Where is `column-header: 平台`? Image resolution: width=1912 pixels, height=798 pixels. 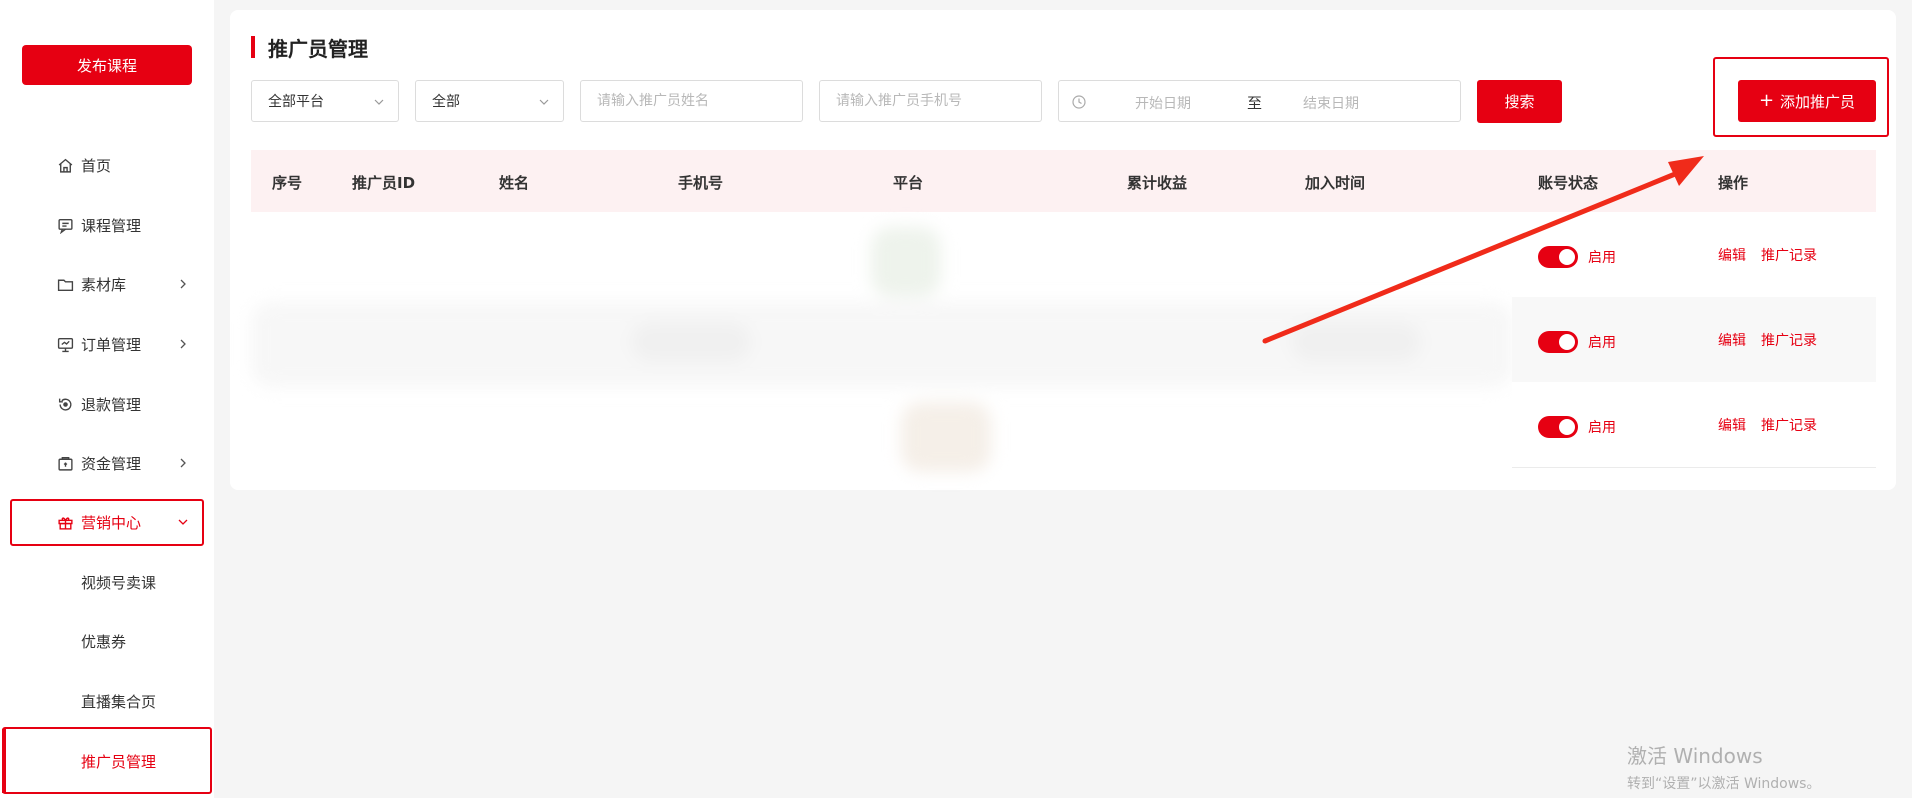 column-header: 平台 is located at coordinates (908, 183).